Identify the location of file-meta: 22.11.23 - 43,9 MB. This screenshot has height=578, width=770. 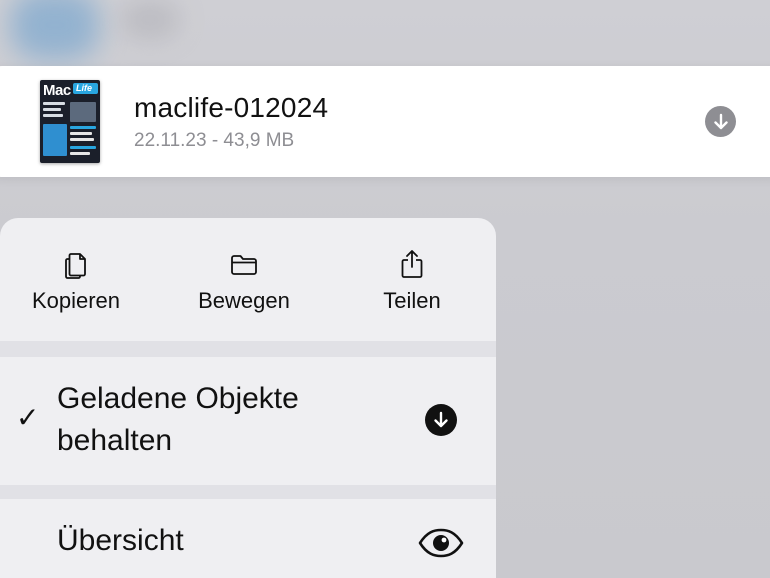
(214, 140).